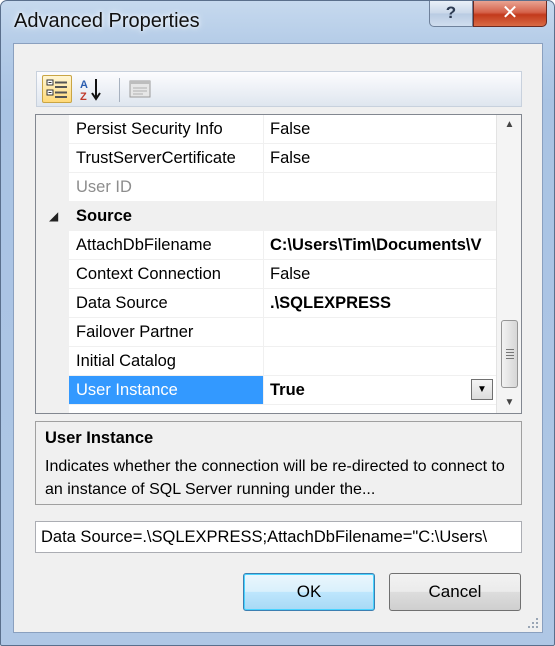 The height and width of the screenshot is (646, 555). I want to click on property-name: Failover Partner, so click(166, 332).